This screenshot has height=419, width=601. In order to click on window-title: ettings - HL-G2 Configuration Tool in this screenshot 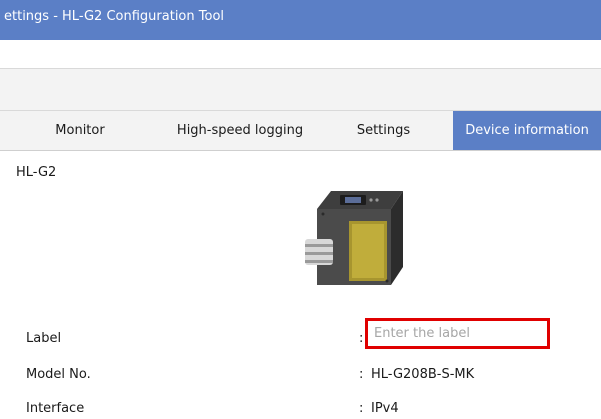, I will do `click(114, 16)`.